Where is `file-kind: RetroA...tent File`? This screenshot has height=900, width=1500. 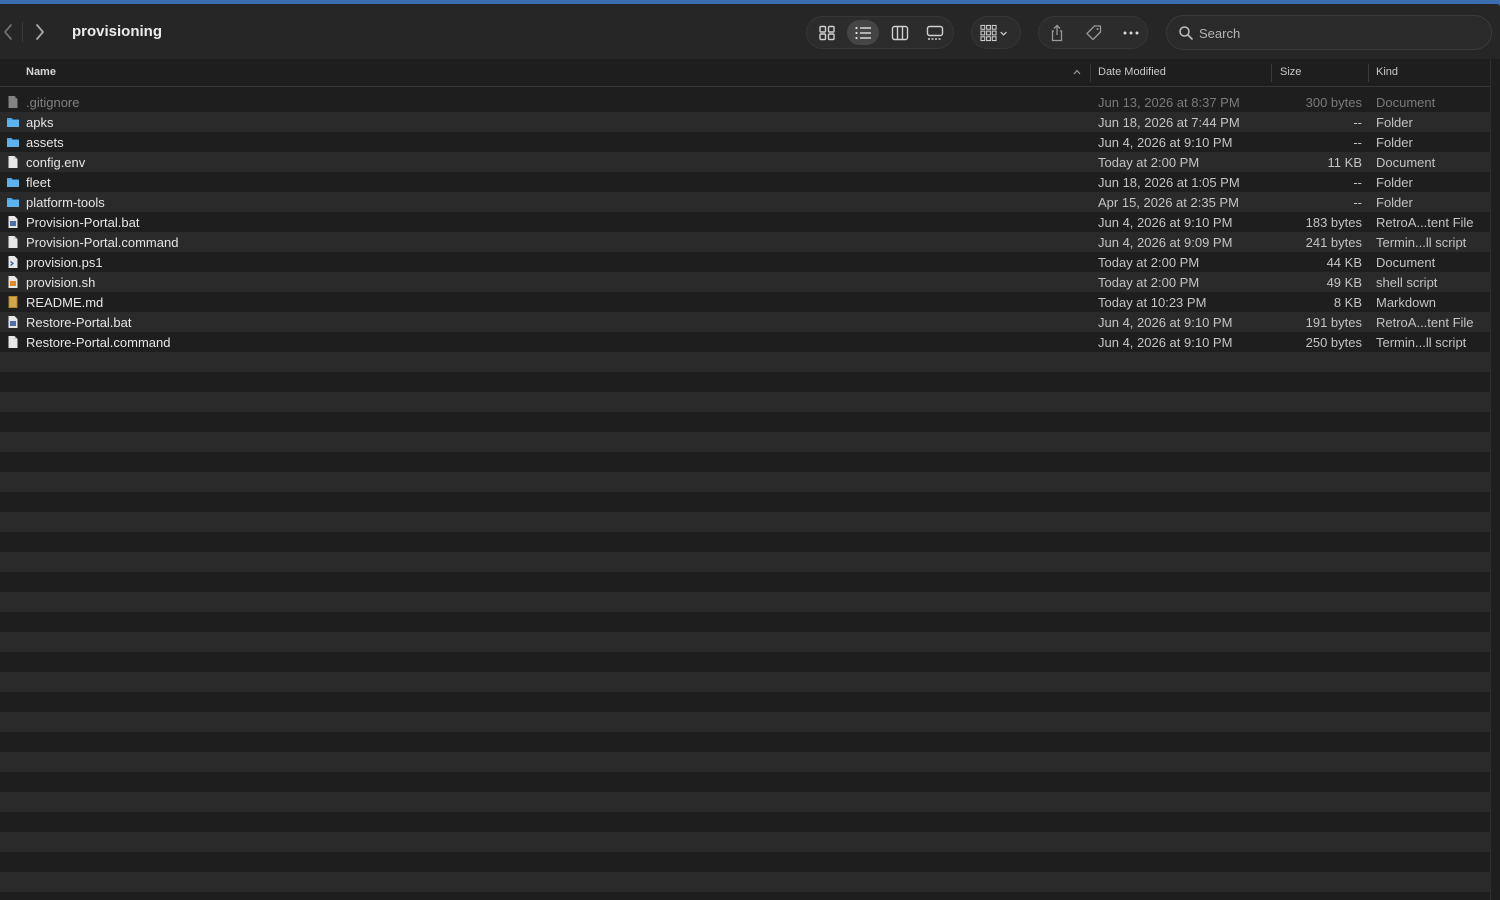 file-kind: RetroA...tent File is located at coordinates (1425, 322).